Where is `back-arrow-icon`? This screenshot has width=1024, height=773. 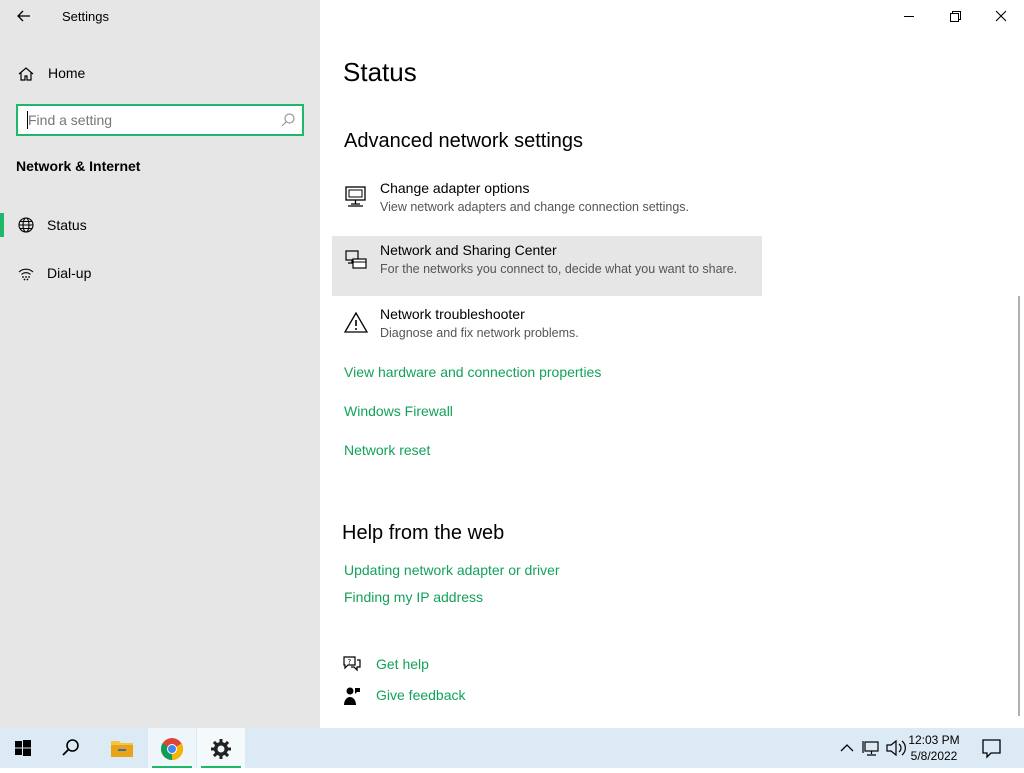
back-arrow-icon is located at coordinates (24, 16).